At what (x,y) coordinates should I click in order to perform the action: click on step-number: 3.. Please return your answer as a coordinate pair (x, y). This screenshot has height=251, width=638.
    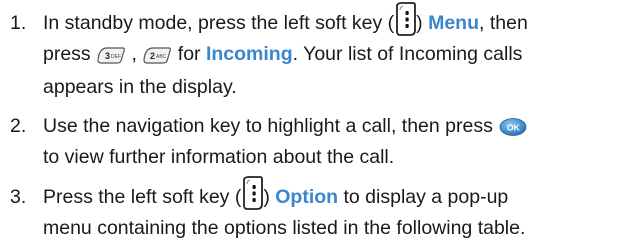
    Looking at the image, I should click on (18, 197).